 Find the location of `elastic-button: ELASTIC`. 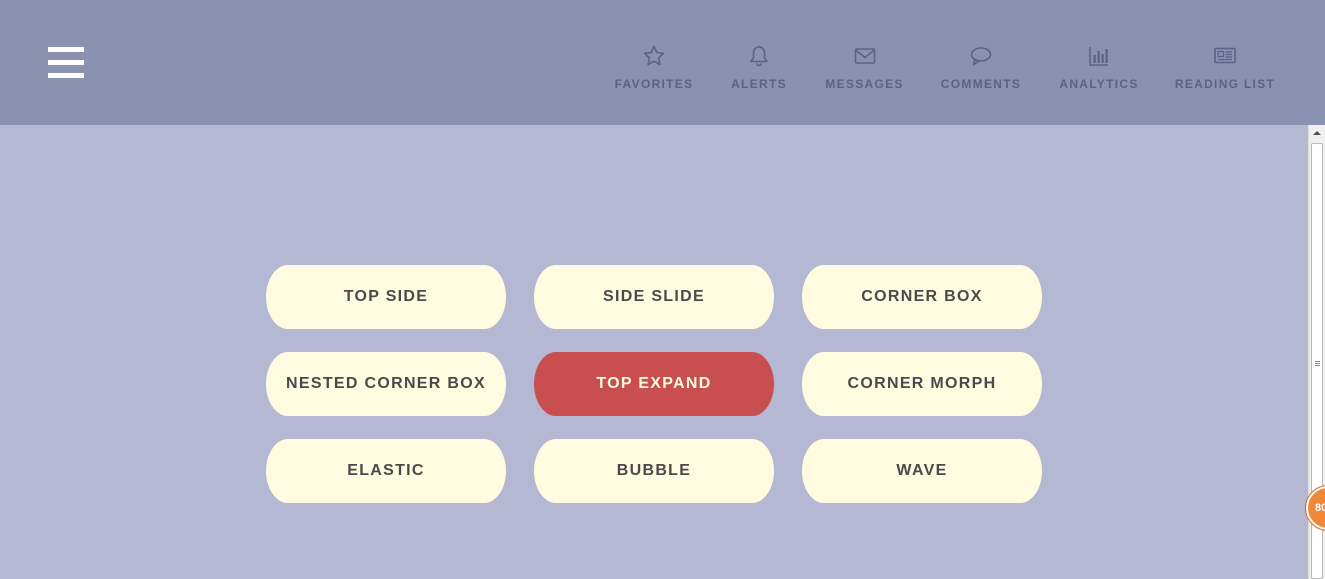

elastic-button: ELASTIC is located at coordinates (386, 471).